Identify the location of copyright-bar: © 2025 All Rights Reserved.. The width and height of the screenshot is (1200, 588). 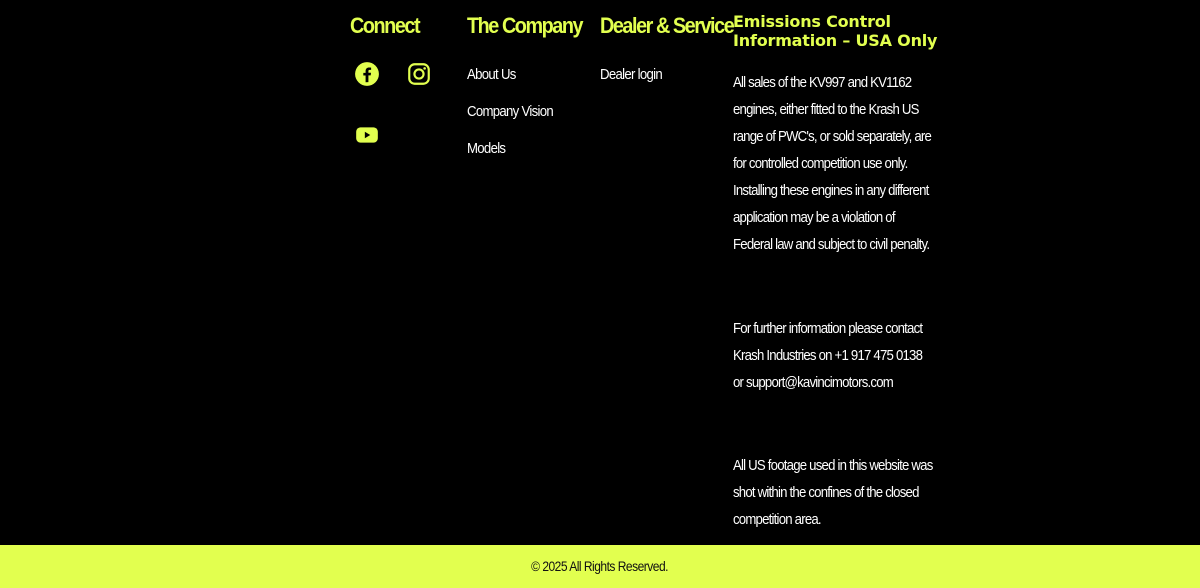
(600, 566).